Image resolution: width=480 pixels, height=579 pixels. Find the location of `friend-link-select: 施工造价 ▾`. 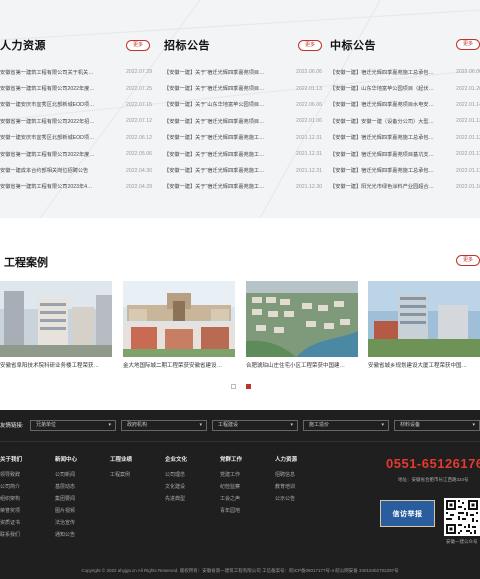

friend-link-select: 施工造价 ▾ is located at coordinates (346, 425).